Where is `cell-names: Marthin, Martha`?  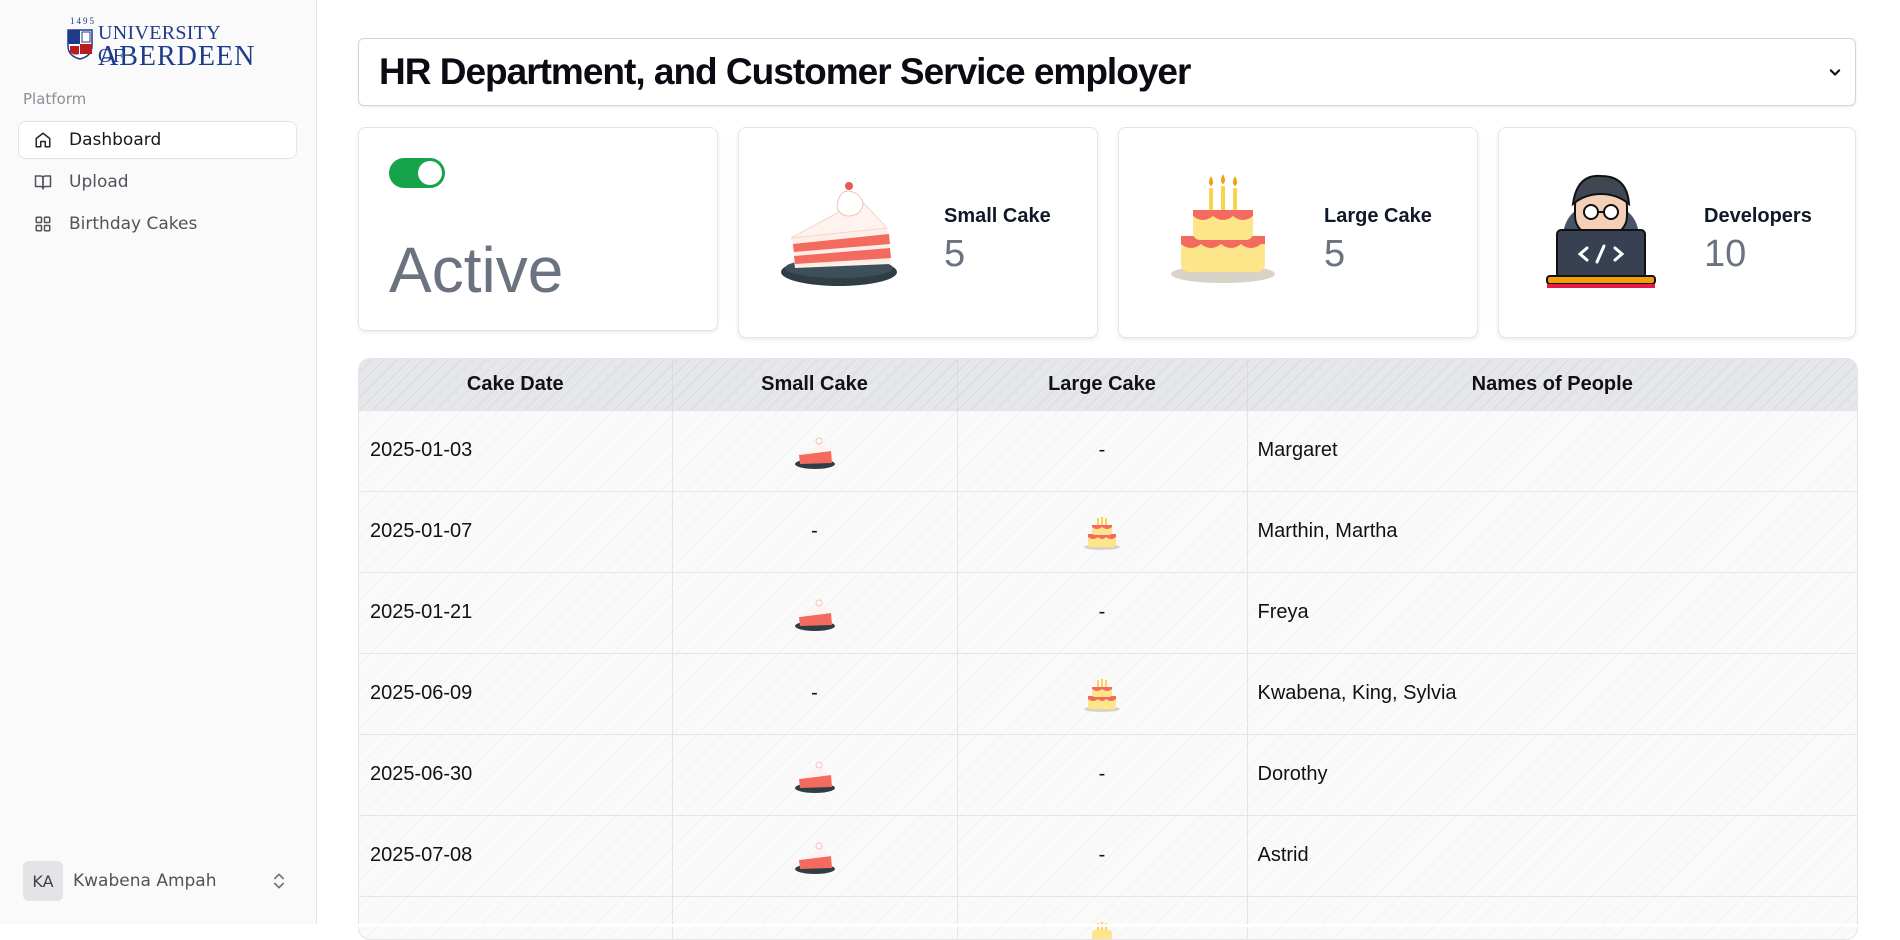
cell-names: Marthin, Martha is located at coordinates (1327, 531).